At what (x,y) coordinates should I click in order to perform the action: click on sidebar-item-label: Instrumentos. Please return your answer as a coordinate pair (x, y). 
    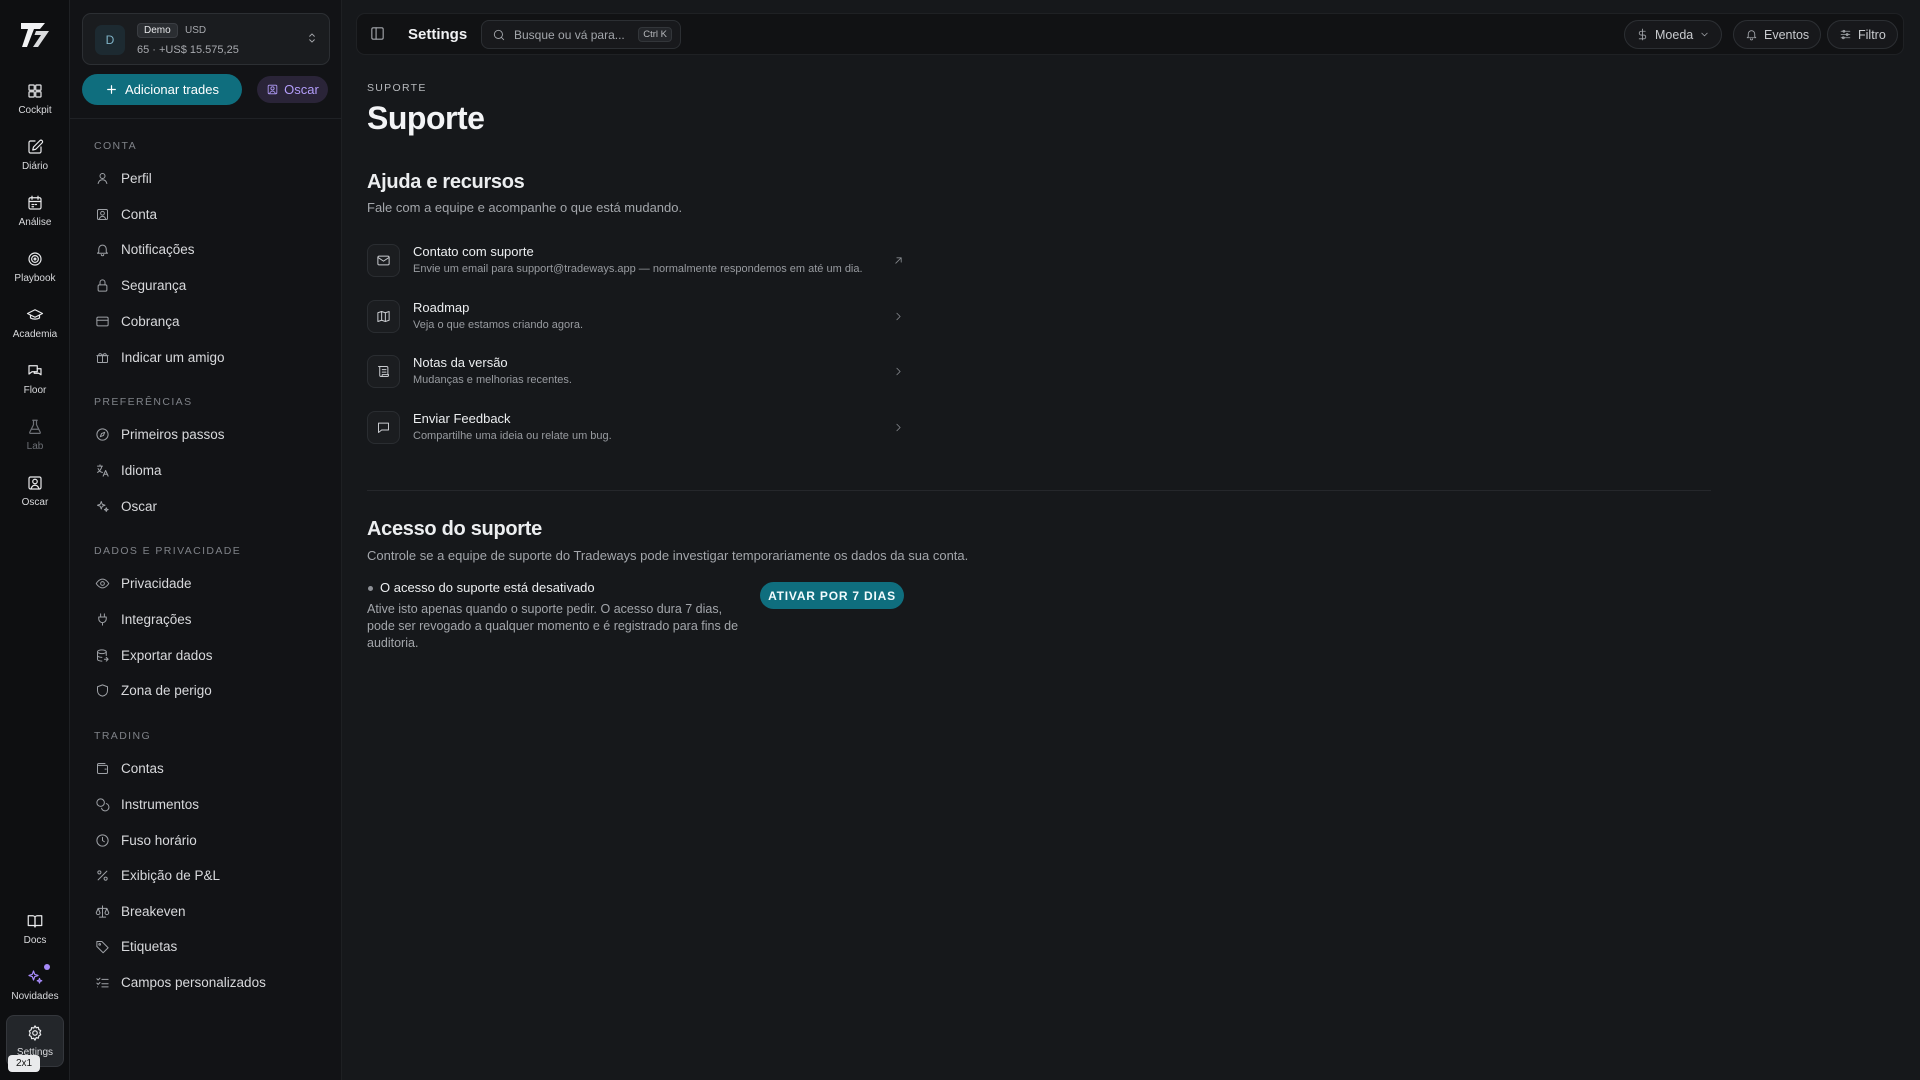
    Looking at the image, I should click on (160, 804).